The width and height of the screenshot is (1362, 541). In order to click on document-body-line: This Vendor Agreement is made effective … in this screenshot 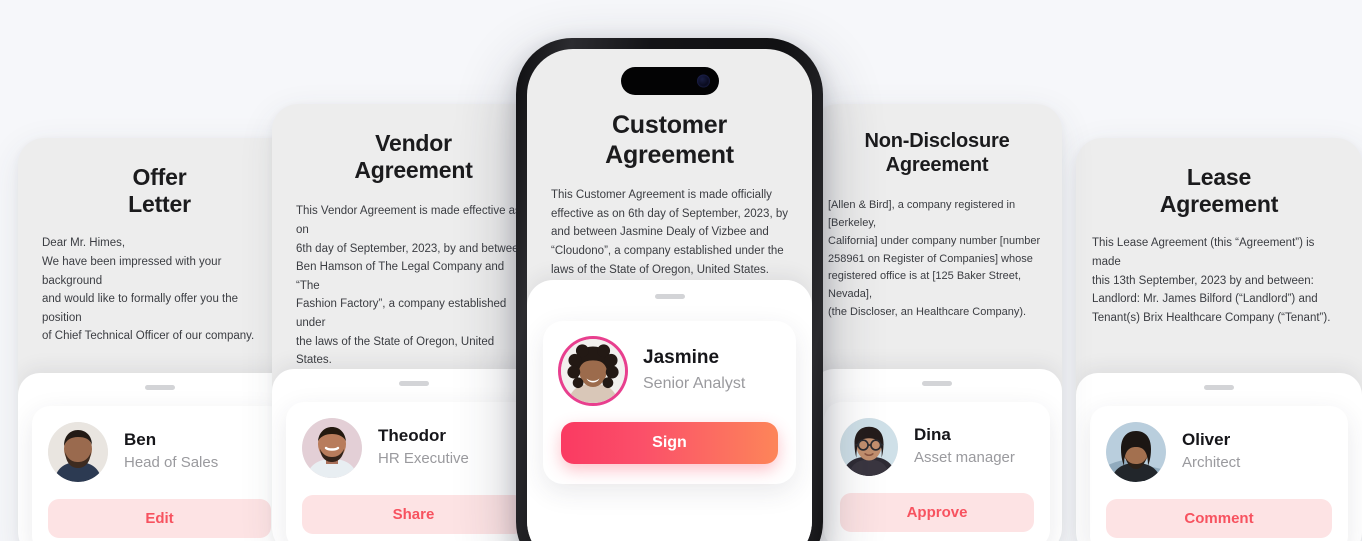, I will do `click(408, 220)`.